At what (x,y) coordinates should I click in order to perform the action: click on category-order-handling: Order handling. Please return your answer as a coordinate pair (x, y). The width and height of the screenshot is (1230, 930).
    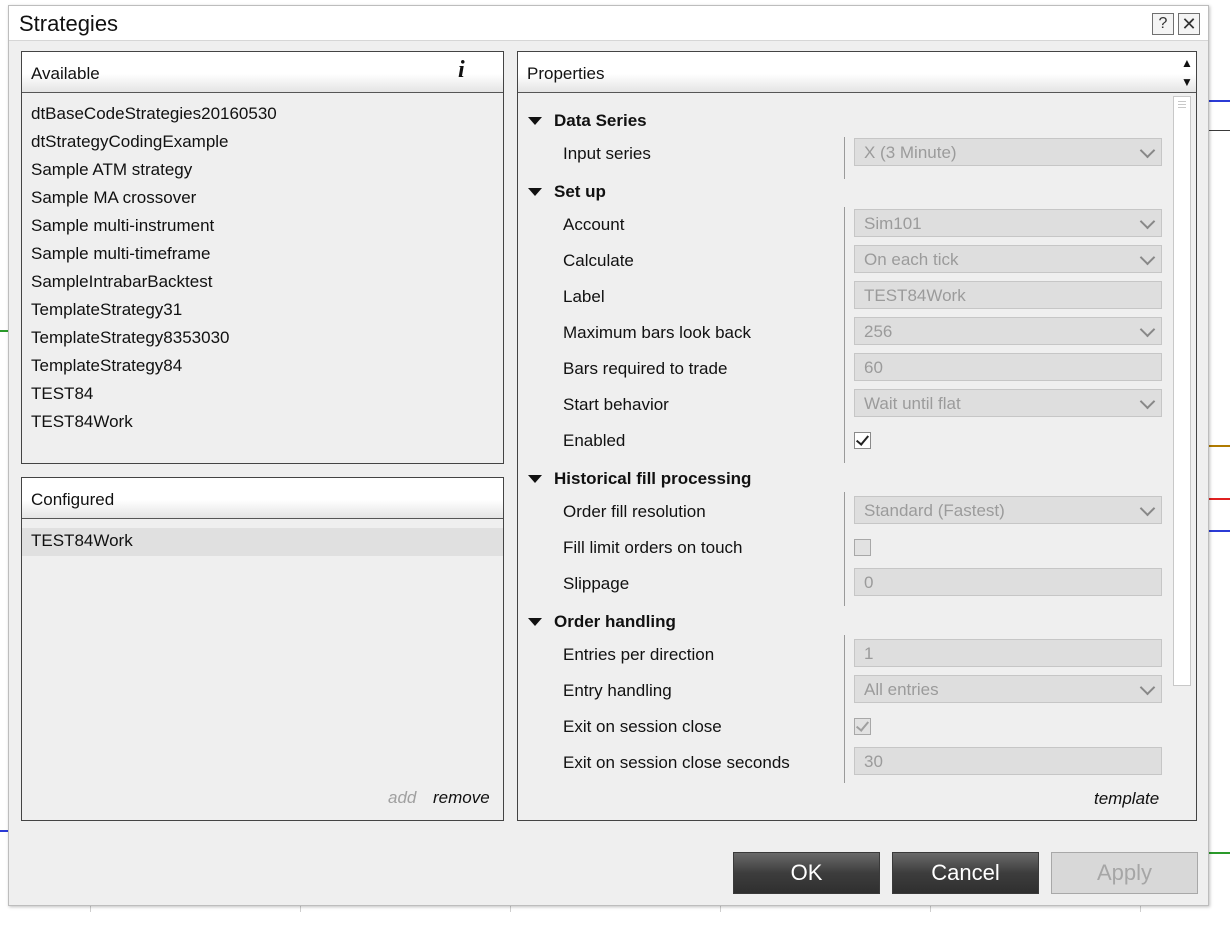
    Looking at the image, I should click on (838, 623).